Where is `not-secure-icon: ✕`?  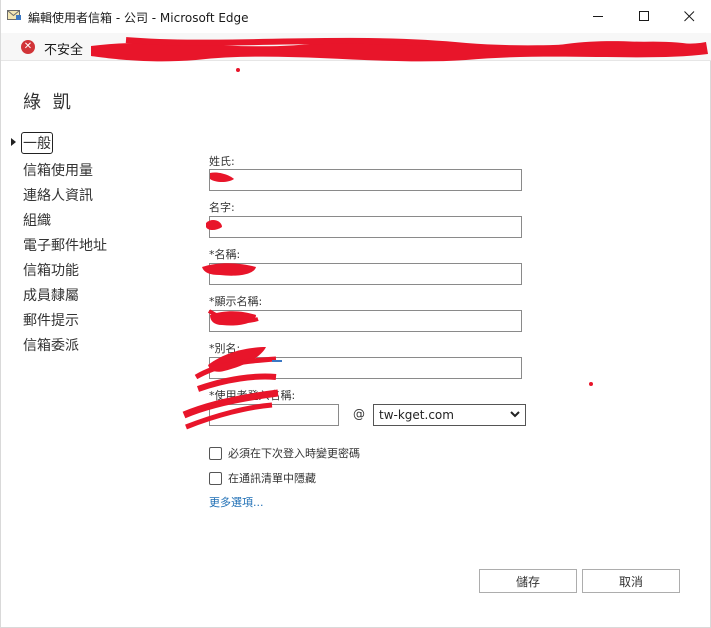 not-secure-icon: ✕ is located at coordinates (28, 47).